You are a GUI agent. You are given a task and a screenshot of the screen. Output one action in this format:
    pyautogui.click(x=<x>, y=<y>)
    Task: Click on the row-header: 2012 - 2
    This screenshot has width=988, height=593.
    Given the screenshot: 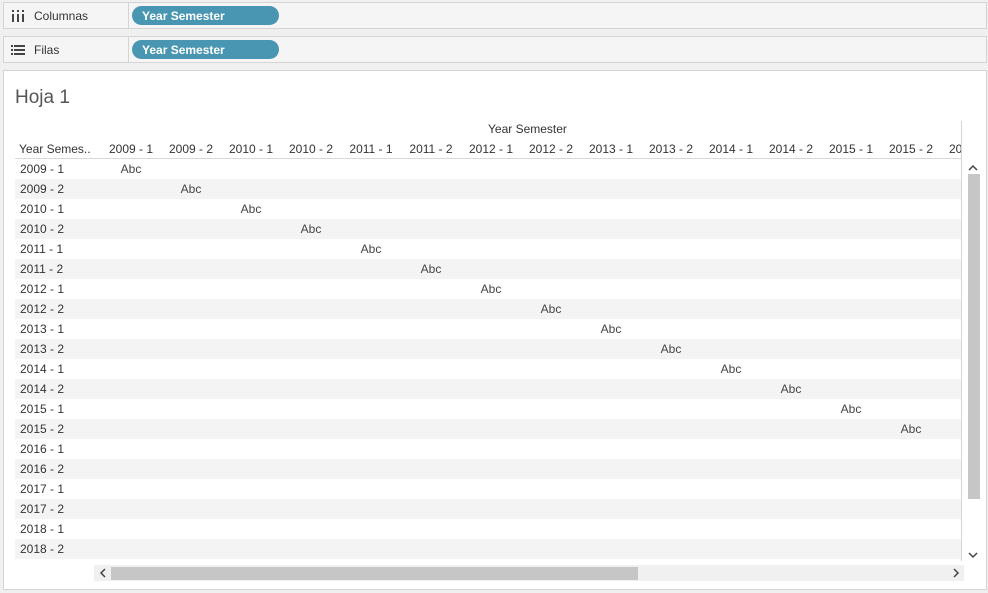 What is the action you would take?
    pyautogui.click(x=42, y=309)
    